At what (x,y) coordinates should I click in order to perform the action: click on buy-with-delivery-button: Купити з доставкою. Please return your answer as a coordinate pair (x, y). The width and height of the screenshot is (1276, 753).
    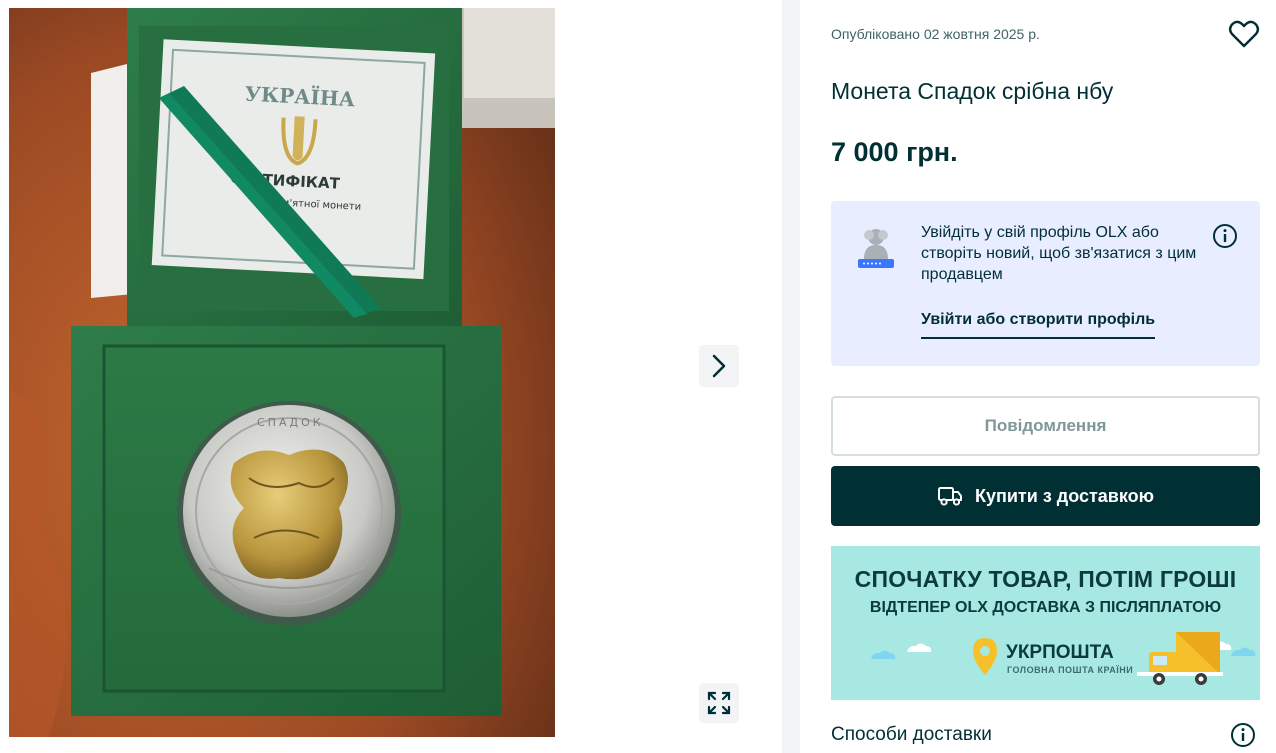
    Looking at the image, I should click on (1045, 496).